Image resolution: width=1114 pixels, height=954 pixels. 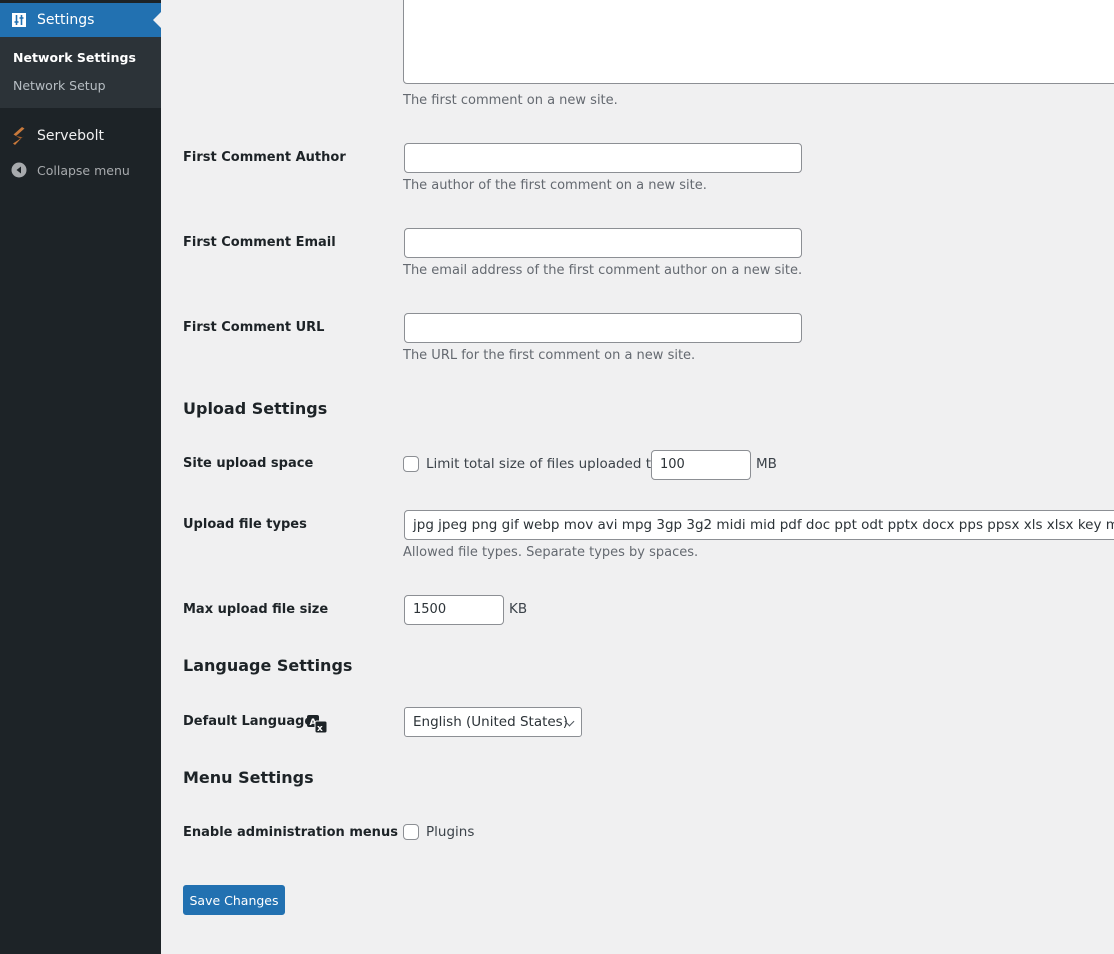 What do you see at coordinates (256, 609) in the screenshot?
I see `max-upload-file-size-label: Max upload file size` at bounding box center [256, 609].